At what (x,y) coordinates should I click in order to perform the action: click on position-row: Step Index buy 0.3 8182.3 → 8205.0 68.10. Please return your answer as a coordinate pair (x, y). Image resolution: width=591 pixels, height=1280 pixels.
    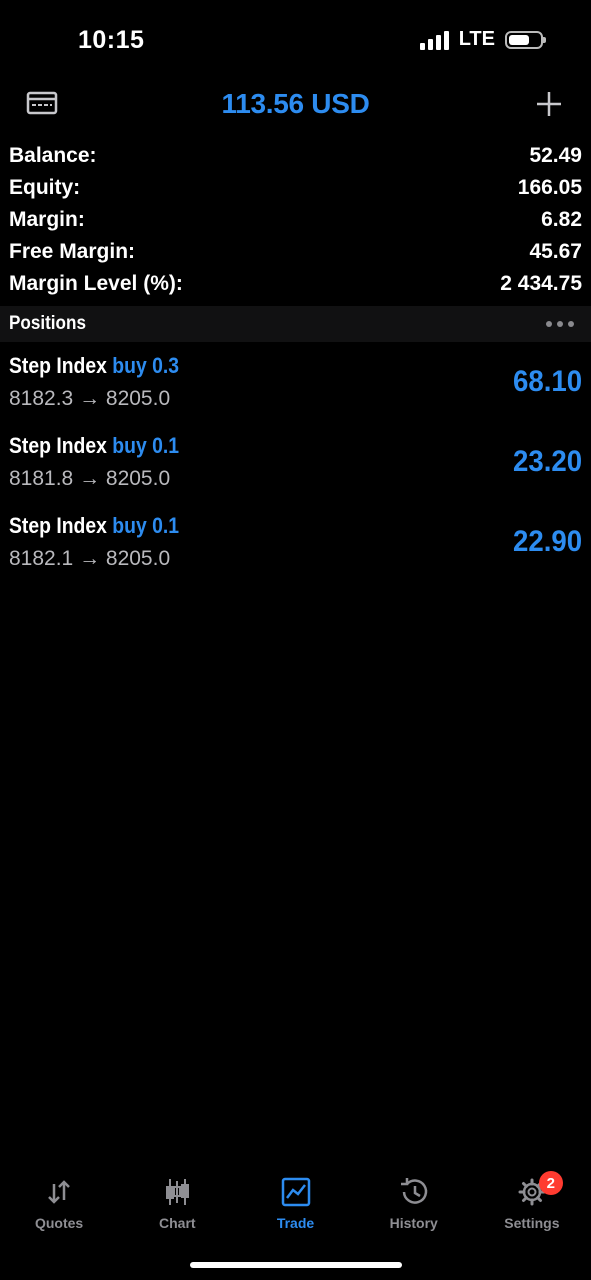
    Looking at the image, I should click on (295, 385).